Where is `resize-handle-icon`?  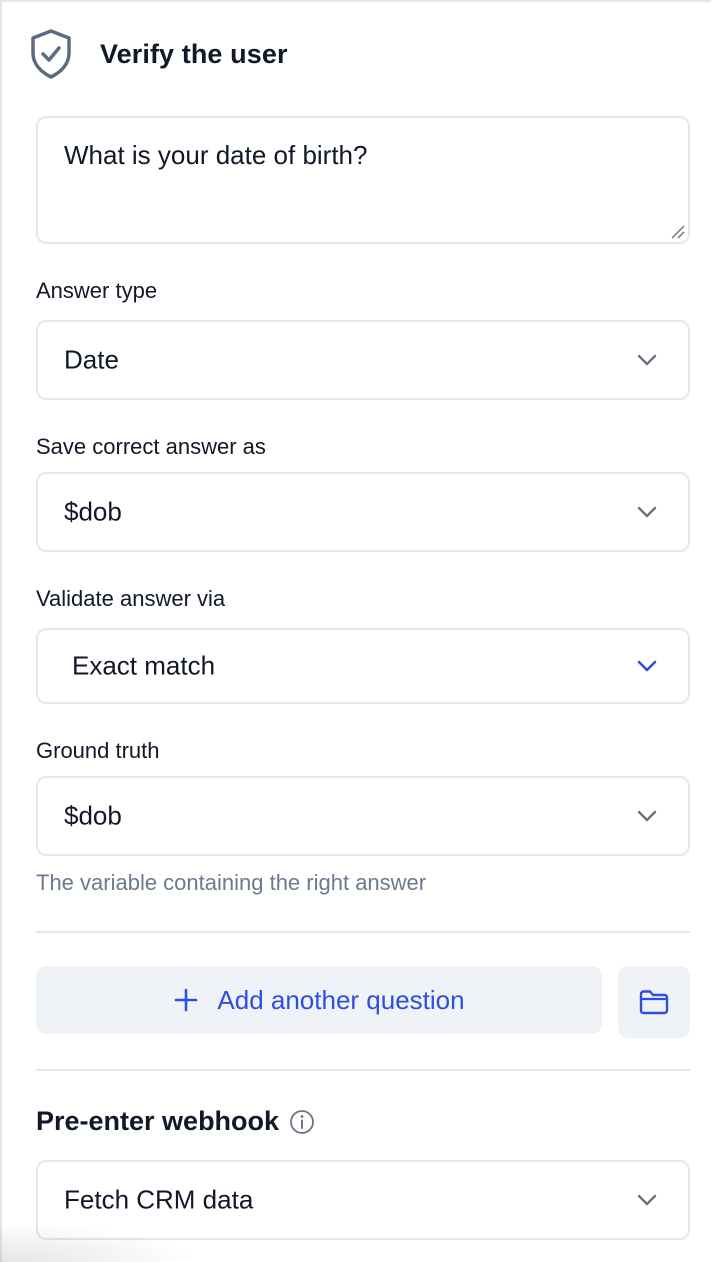 resize-handle-icon is located at coordinates (677, 231).